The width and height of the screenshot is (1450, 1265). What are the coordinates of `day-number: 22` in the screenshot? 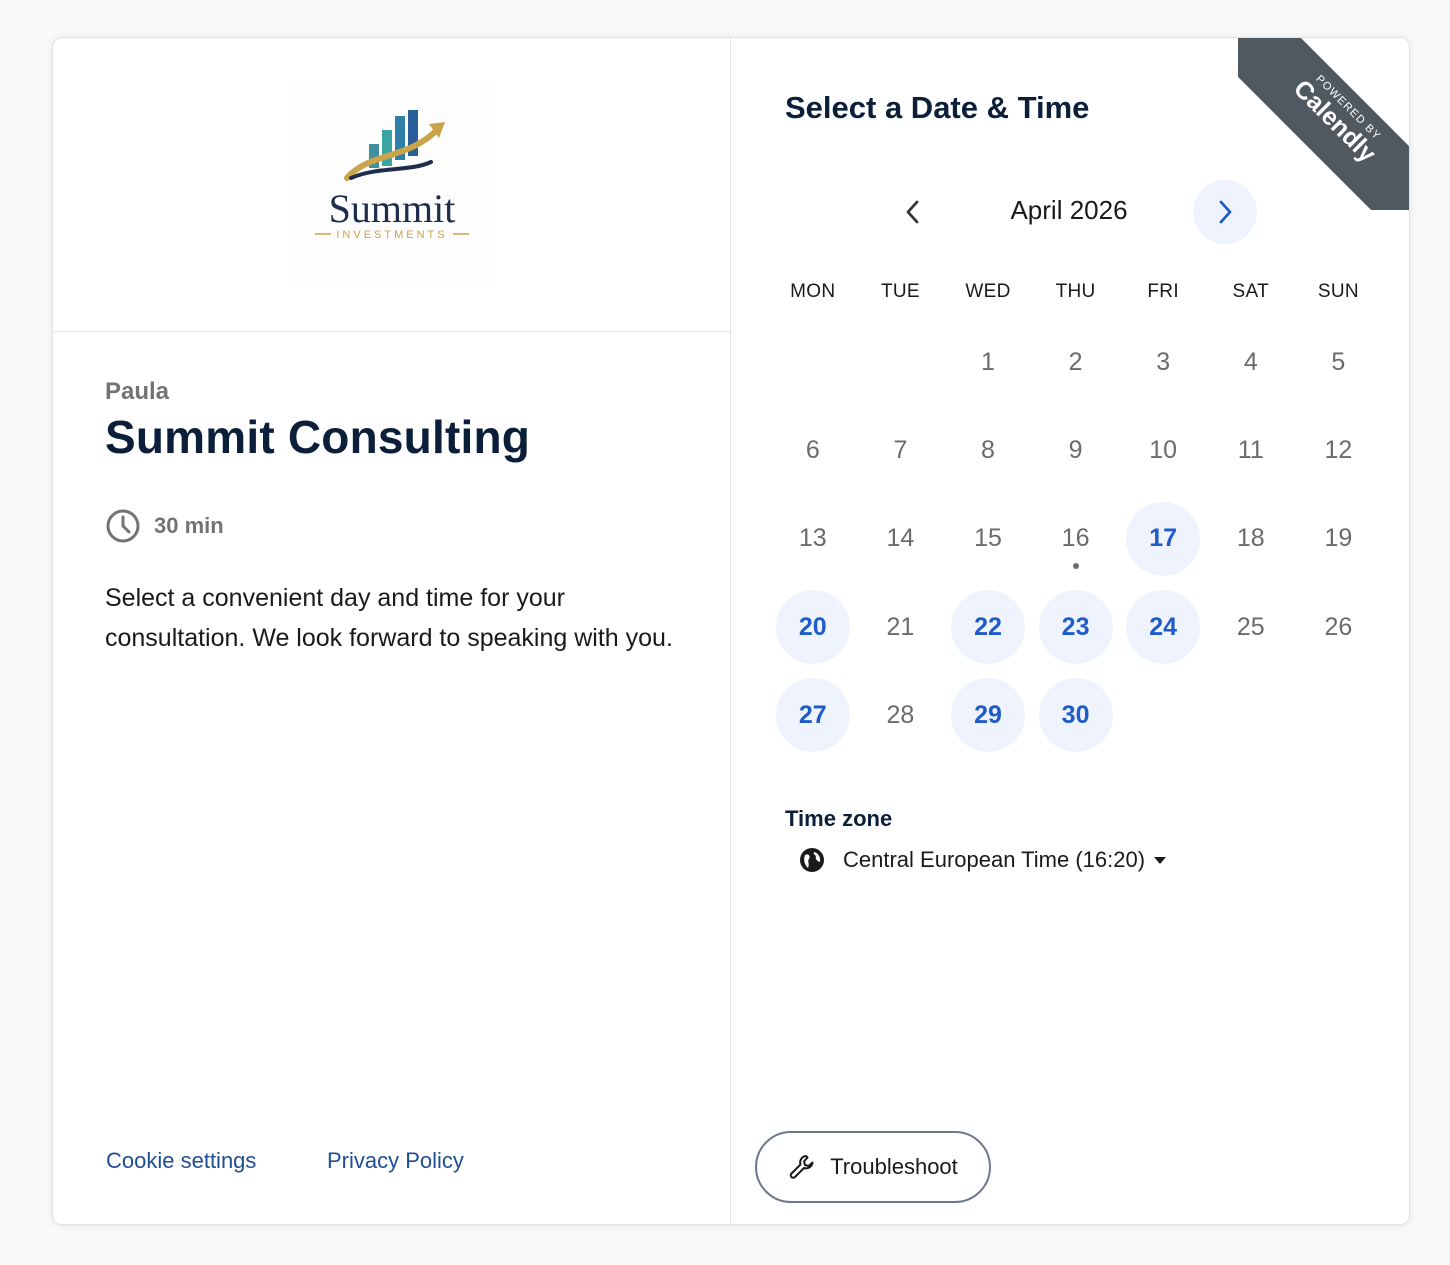 It's located at (987, 627).